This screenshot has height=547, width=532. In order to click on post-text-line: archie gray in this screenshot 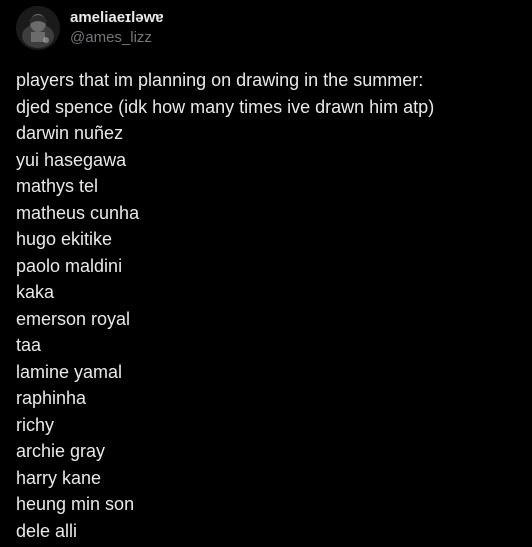, I will do `click(61, 451)`.